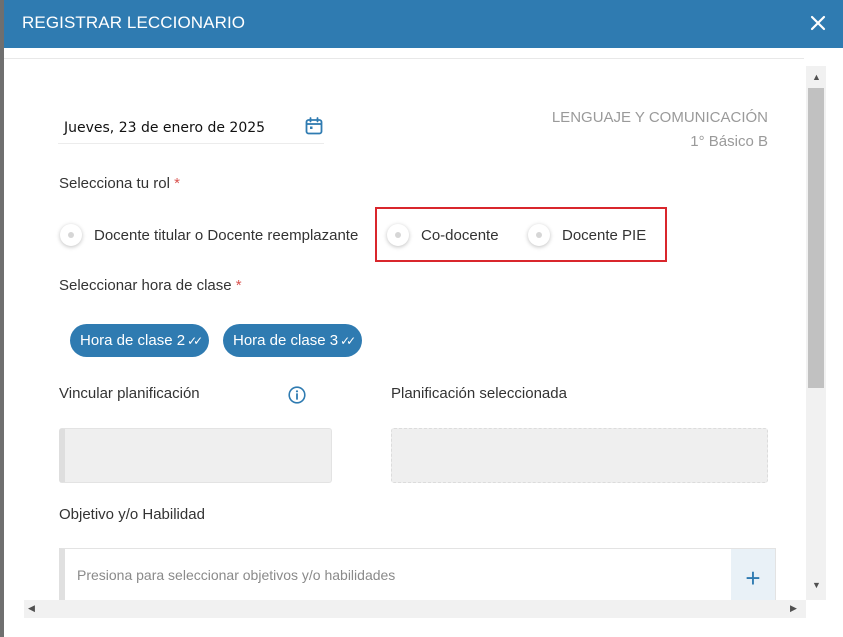 This screenshot has width=843, height=637. Describe the element at coordinates (133, 340) in the screenshot. I see `chip-label: Hora de clase 2` at that location.